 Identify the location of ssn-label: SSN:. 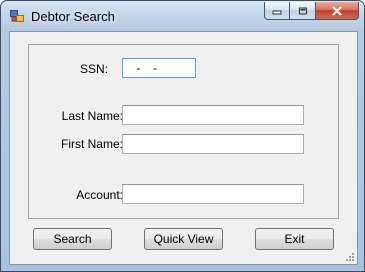
(93, 69).